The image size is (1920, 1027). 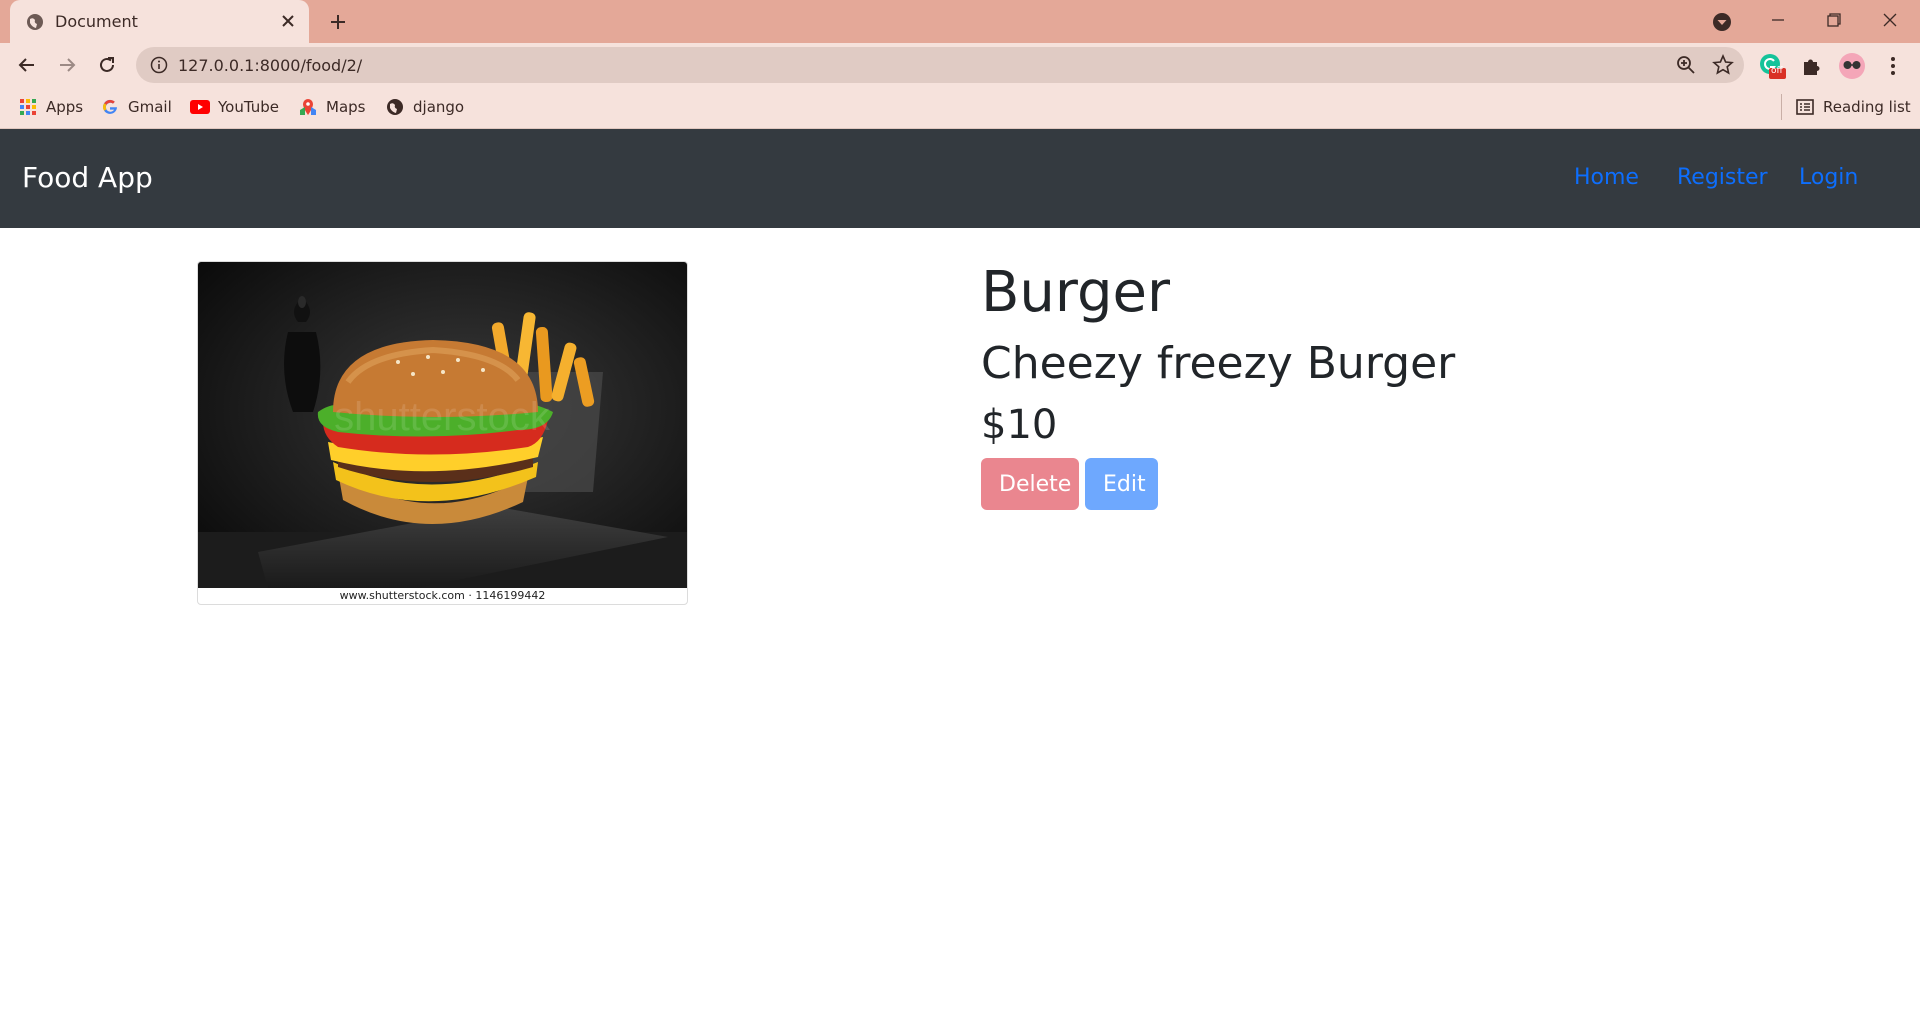 What do you see at coordinates (27, 65) in the screenshot?
I see `back-icon` at bounding box center [27, 65].